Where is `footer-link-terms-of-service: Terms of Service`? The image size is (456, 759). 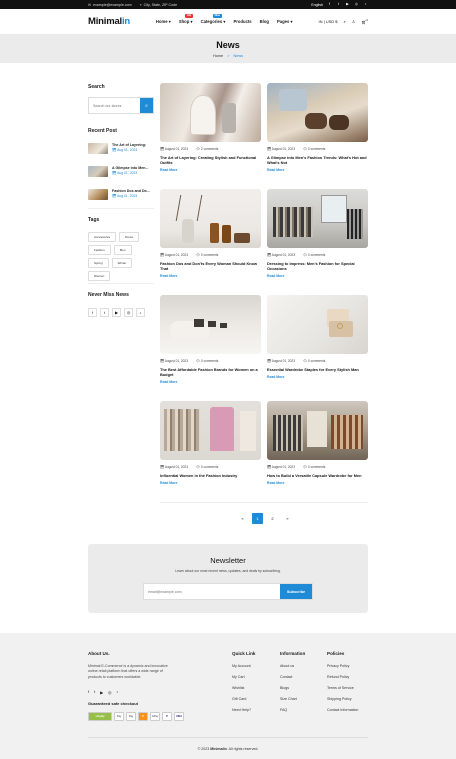 footer-link-terms-of-service: Terms of Service is located at coordinates (340, 688).